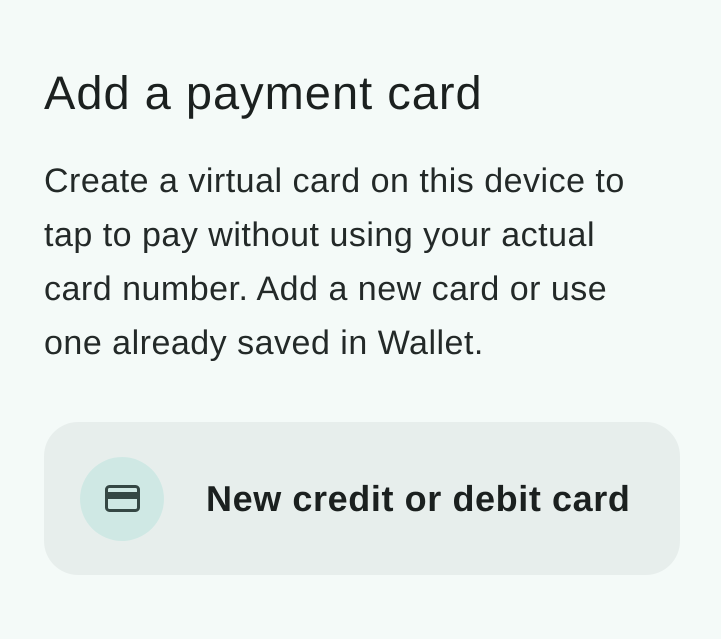 Image resolution: width=721 pixels, height=639 pixels. What do you see at coordinates (418, 498) in the screenshot?
I see `option-label: New credit or debit card` at bounding box center [418, 498].